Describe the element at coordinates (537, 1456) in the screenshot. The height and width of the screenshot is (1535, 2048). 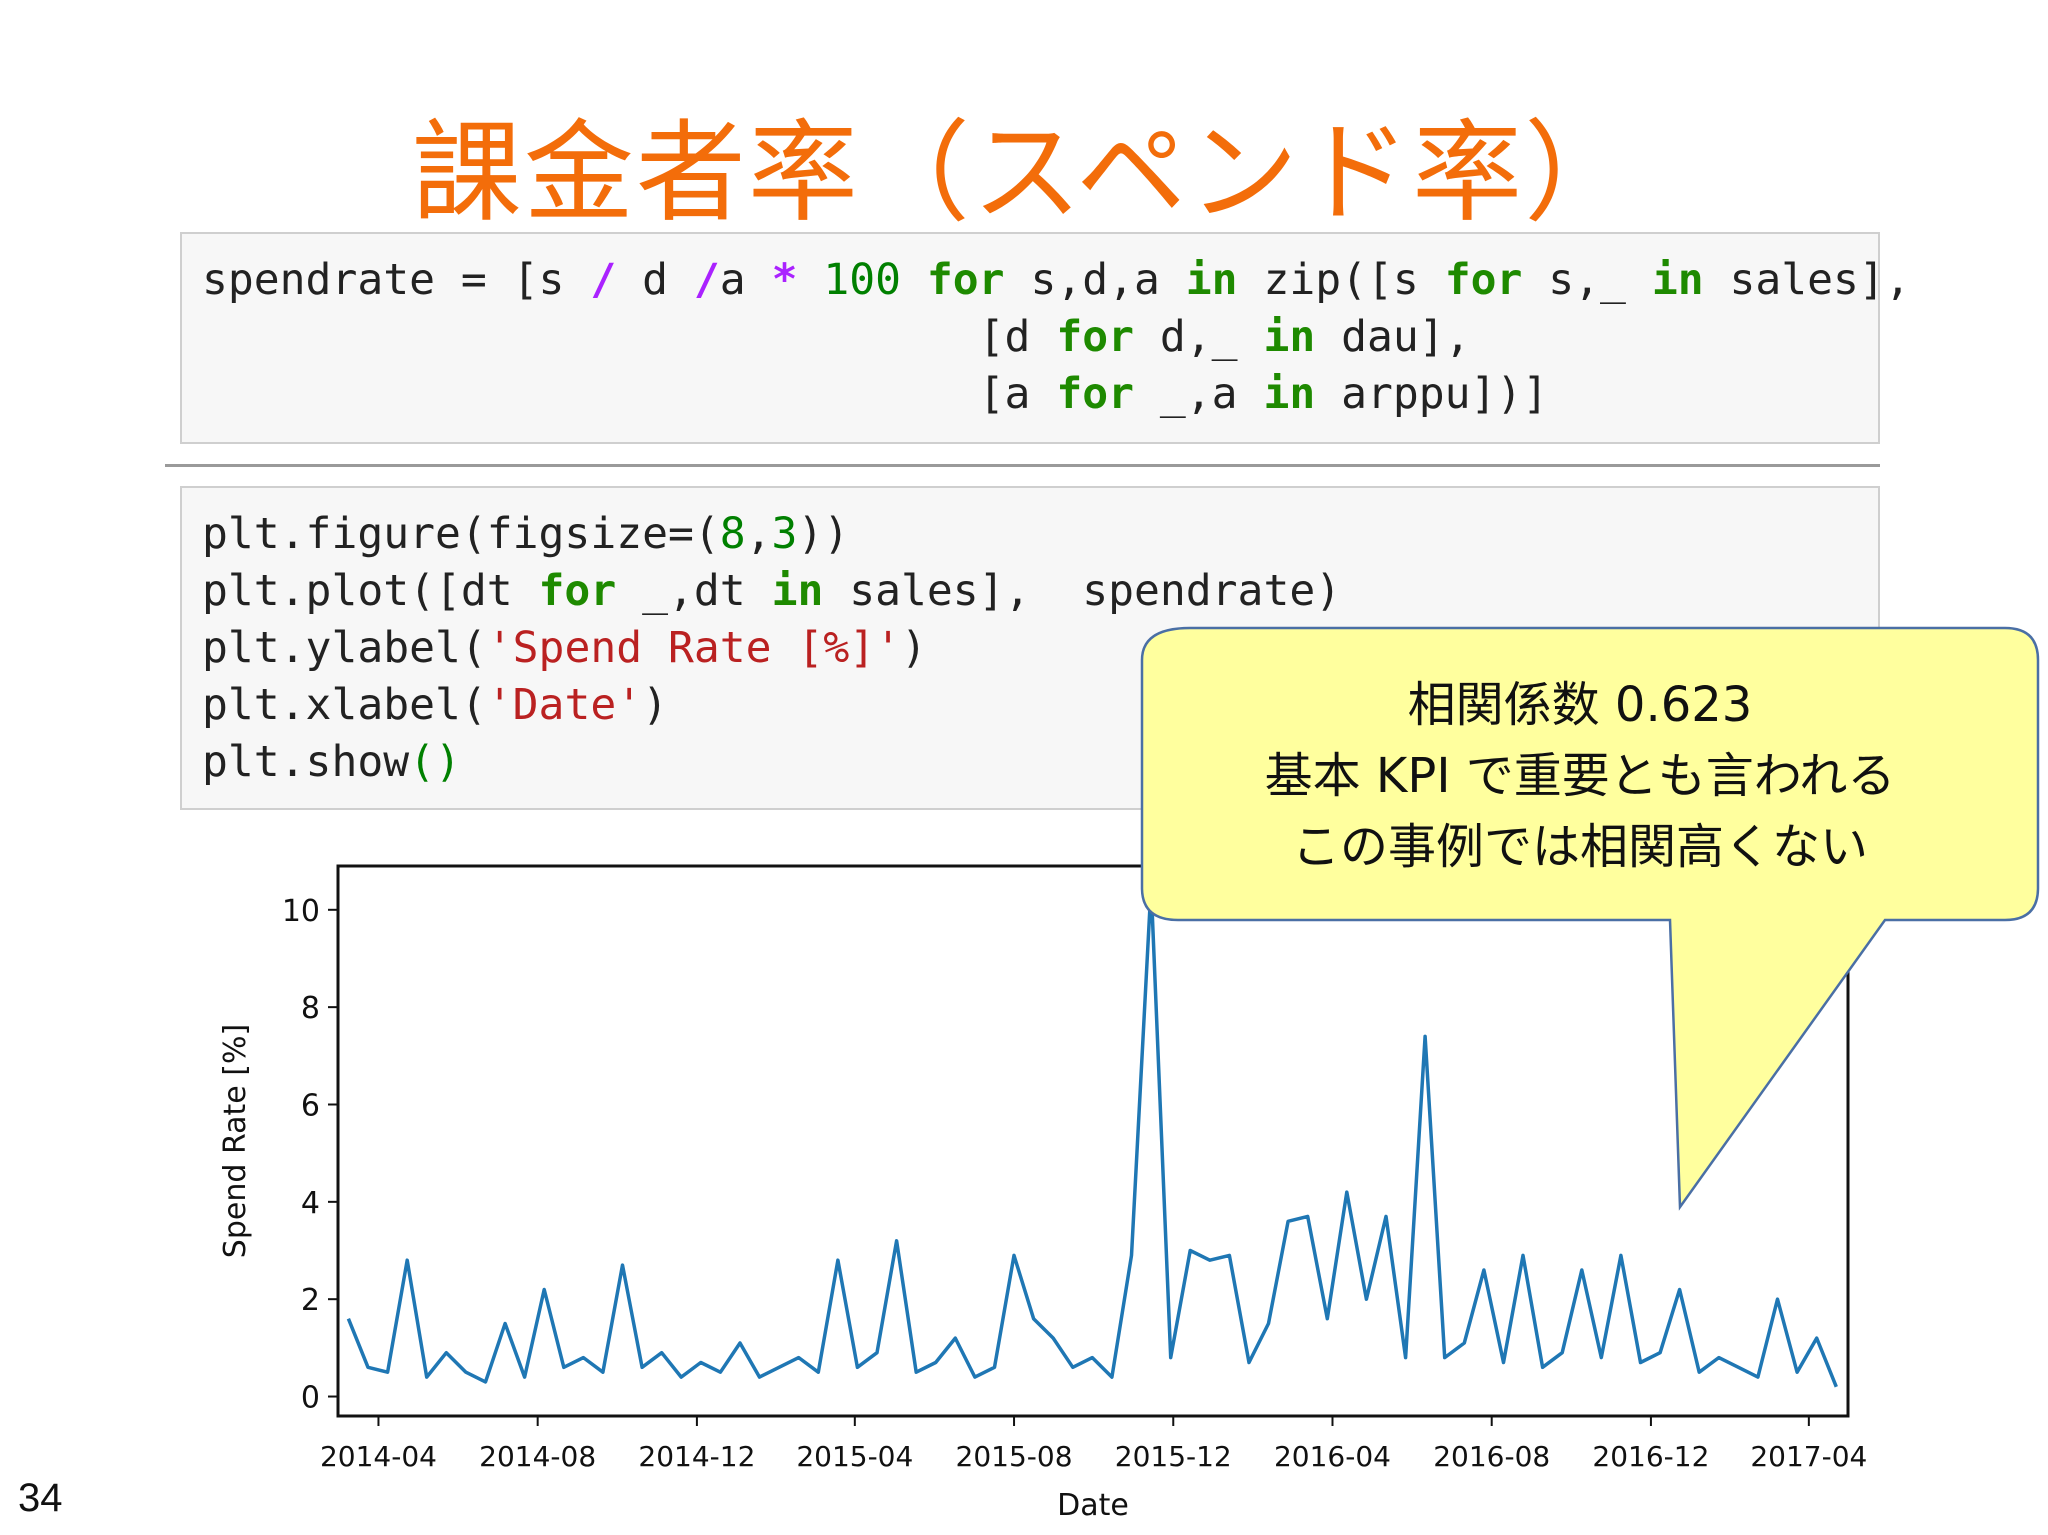
I see `x-tick-label: 2014-08` at that location.